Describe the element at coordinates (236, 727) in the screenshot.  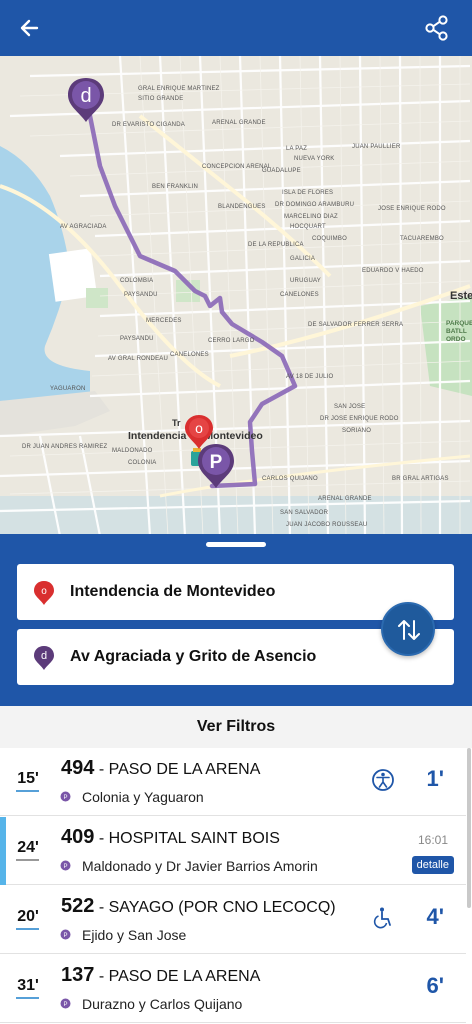
I see `filters-button: Ver Filtros` at that location.